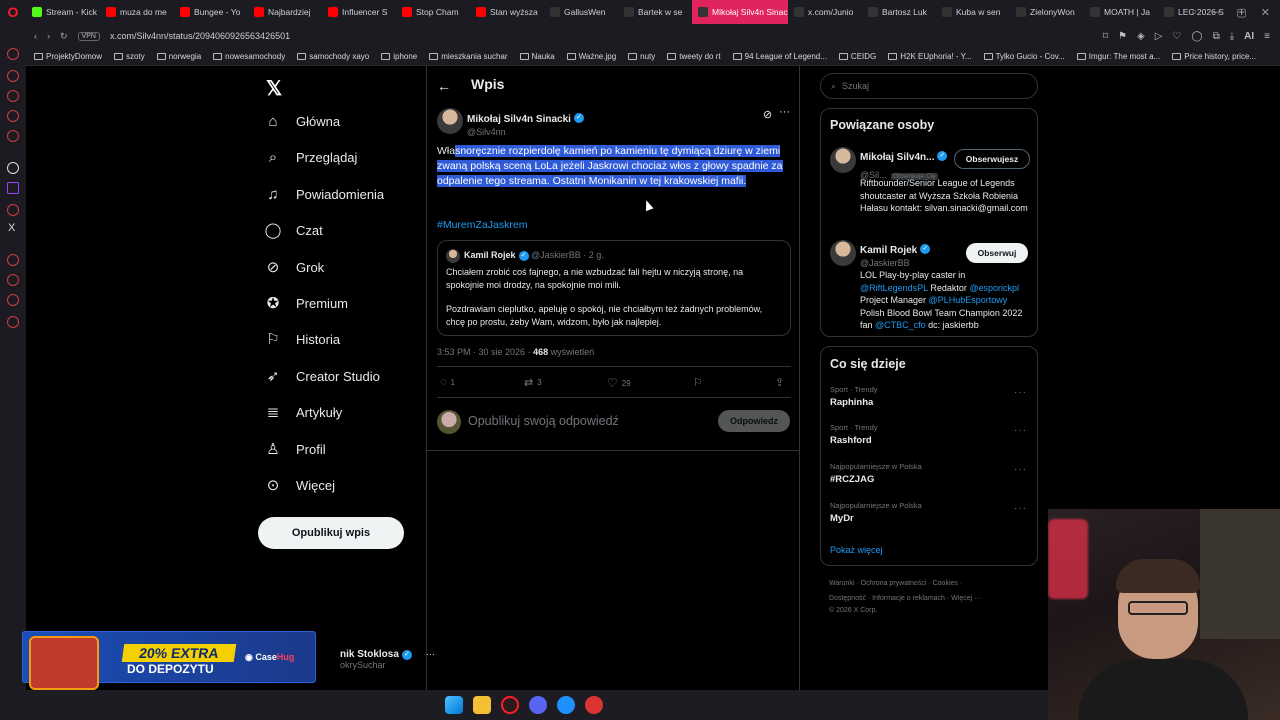  Describe the element at coordinates (322, 376) in the screenshot. I see `nav-item-rocket: ➶ Creator Studio` at that location.